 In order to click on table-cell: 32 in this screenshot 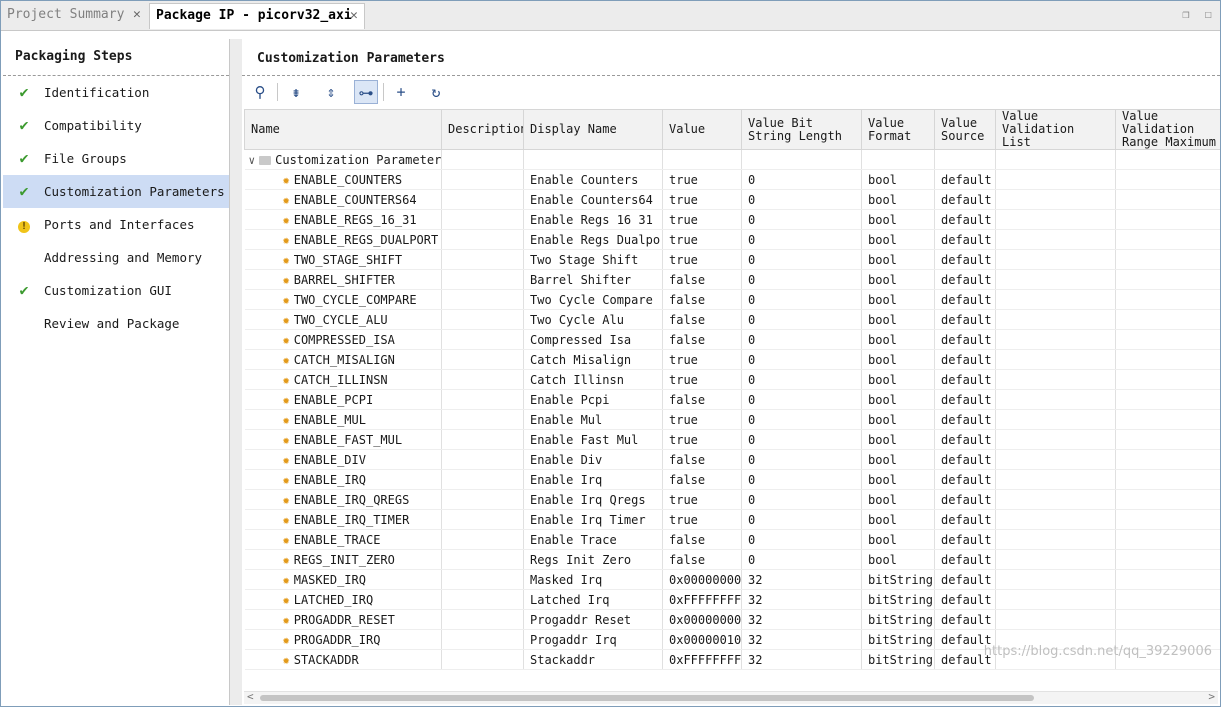, I will do `click(801, 659)`.